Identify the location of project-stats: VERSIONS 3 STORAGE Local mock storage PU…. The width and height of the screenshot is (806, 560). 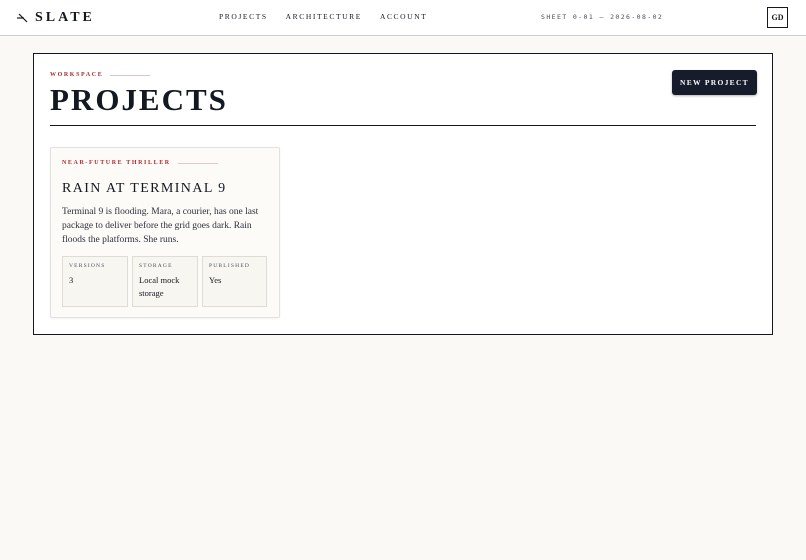
(164, 281).